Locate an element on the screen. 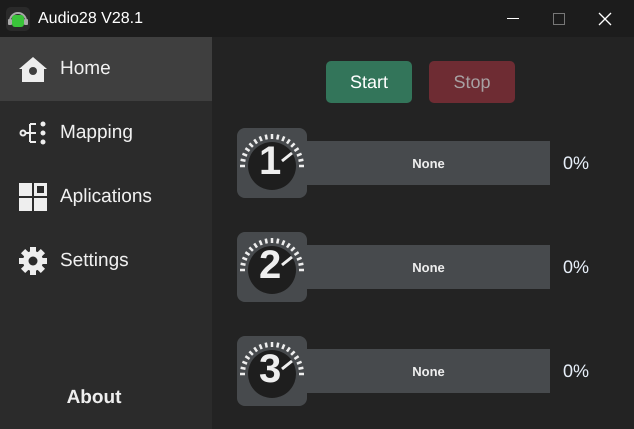 This screenshot has width=634, height=429. channel-number: 2 is located at coordinates (270, 265).